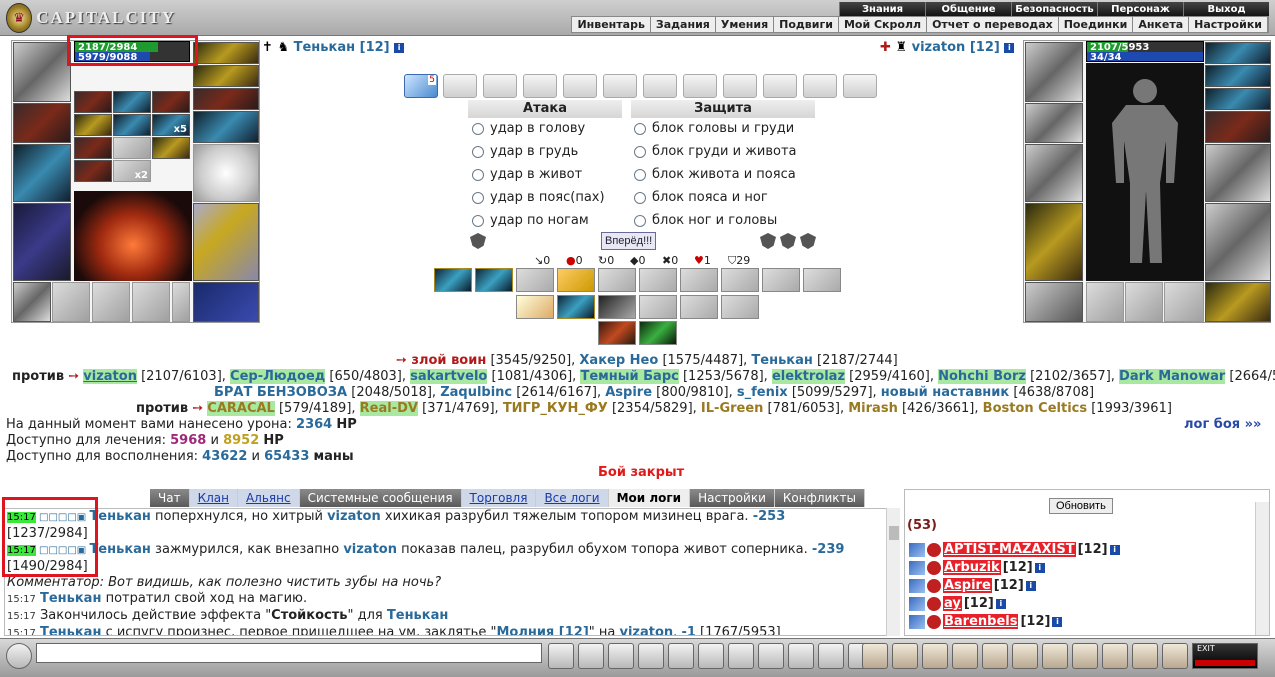 This screenshot has width=1275, height=677. What do you see at coordinates (448, 360) in the screenshot?
I see `fighter-name: злой воин` at bounding box center [448, 360].